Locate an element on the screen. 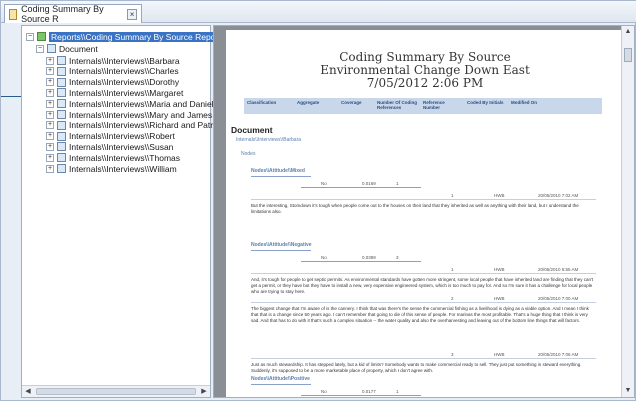  tree-document-label: Document is located at coordinates (78, 49).